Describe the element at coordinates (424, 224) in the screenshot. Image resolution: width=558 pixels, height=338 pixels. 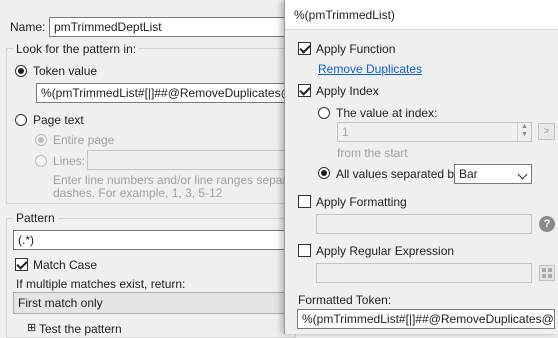
I see `formatting-input` at that location.